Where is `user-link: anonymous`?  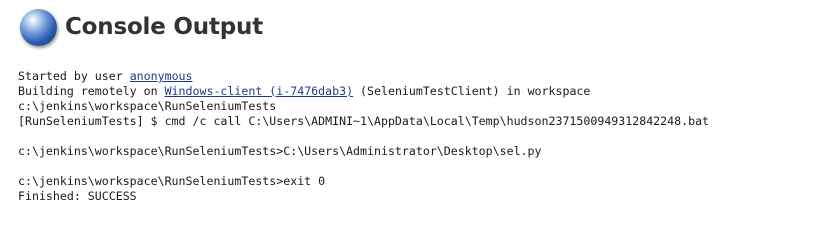
user-link: anonymous is located at coordinates (161, 76).